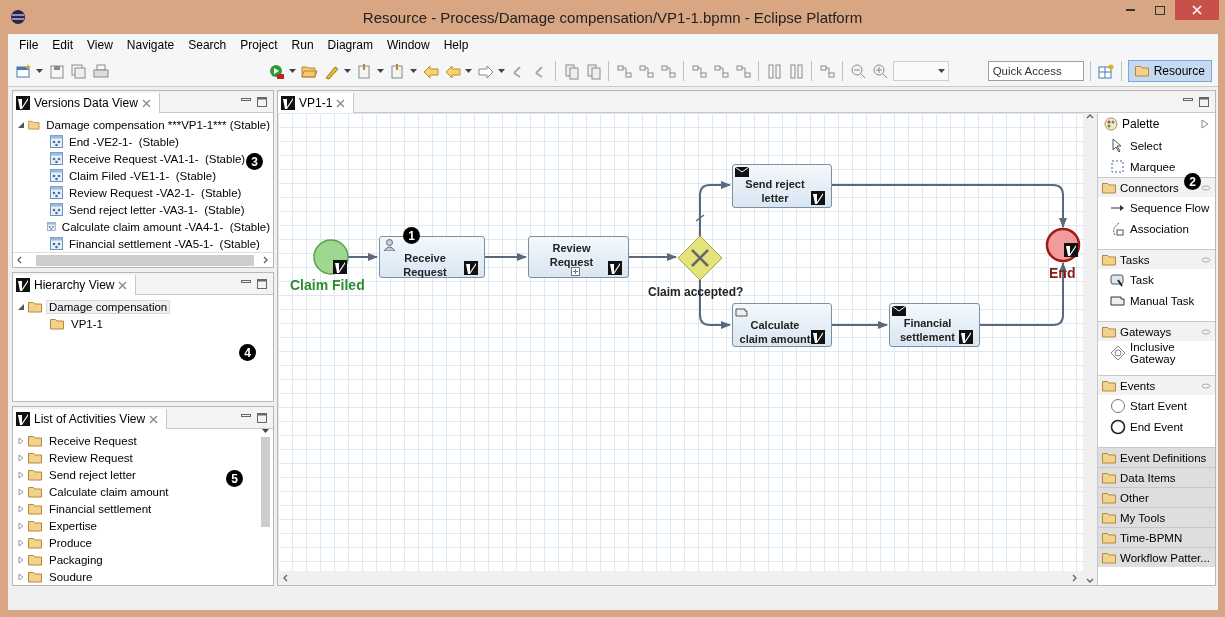 This screenshot has width=1225, height=617. What do you see at coordinates (100, 45) in the screenshot?
I see `menu-item: View` at bounding box center [100, 45].